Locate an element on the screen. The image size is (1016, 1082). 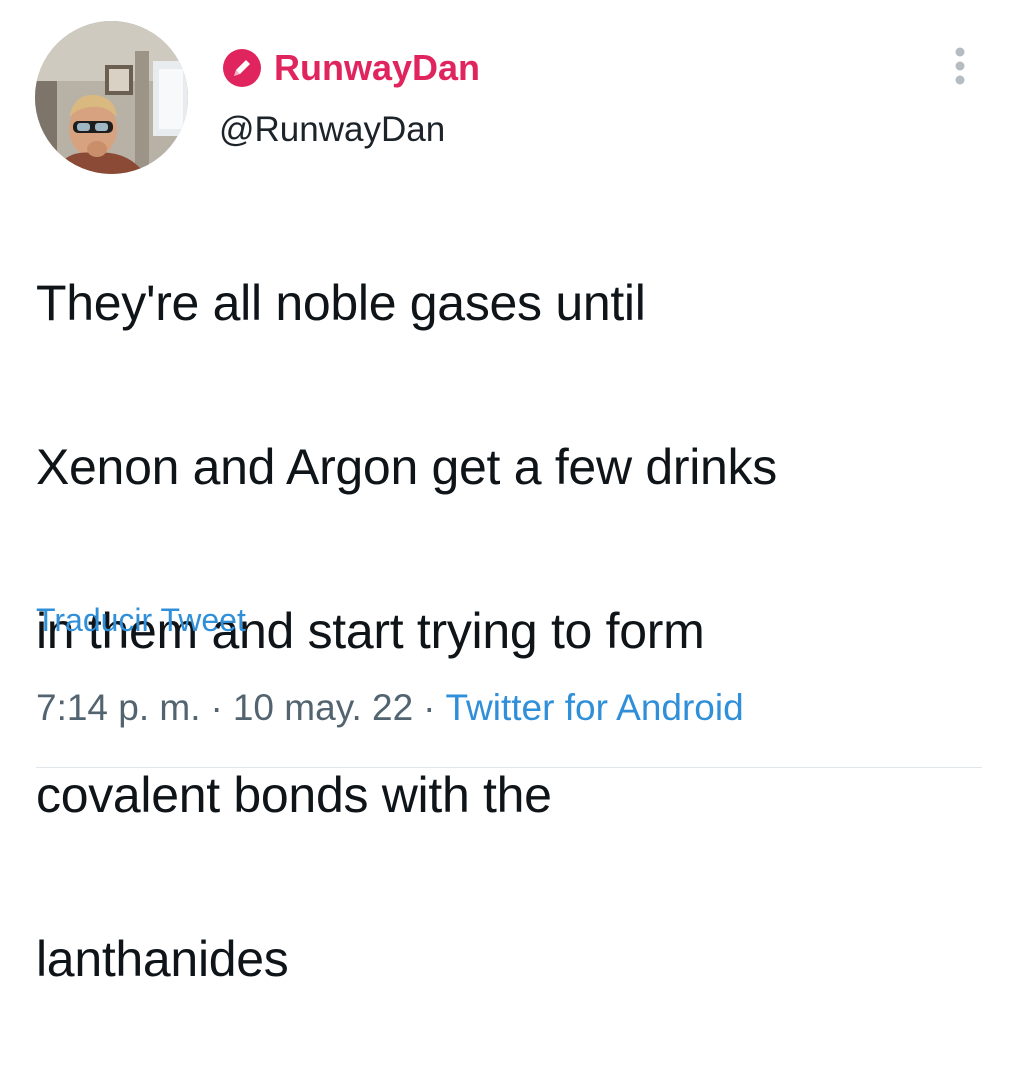
tweet-text-line: lanthanides is located at coordinates (162, 959).